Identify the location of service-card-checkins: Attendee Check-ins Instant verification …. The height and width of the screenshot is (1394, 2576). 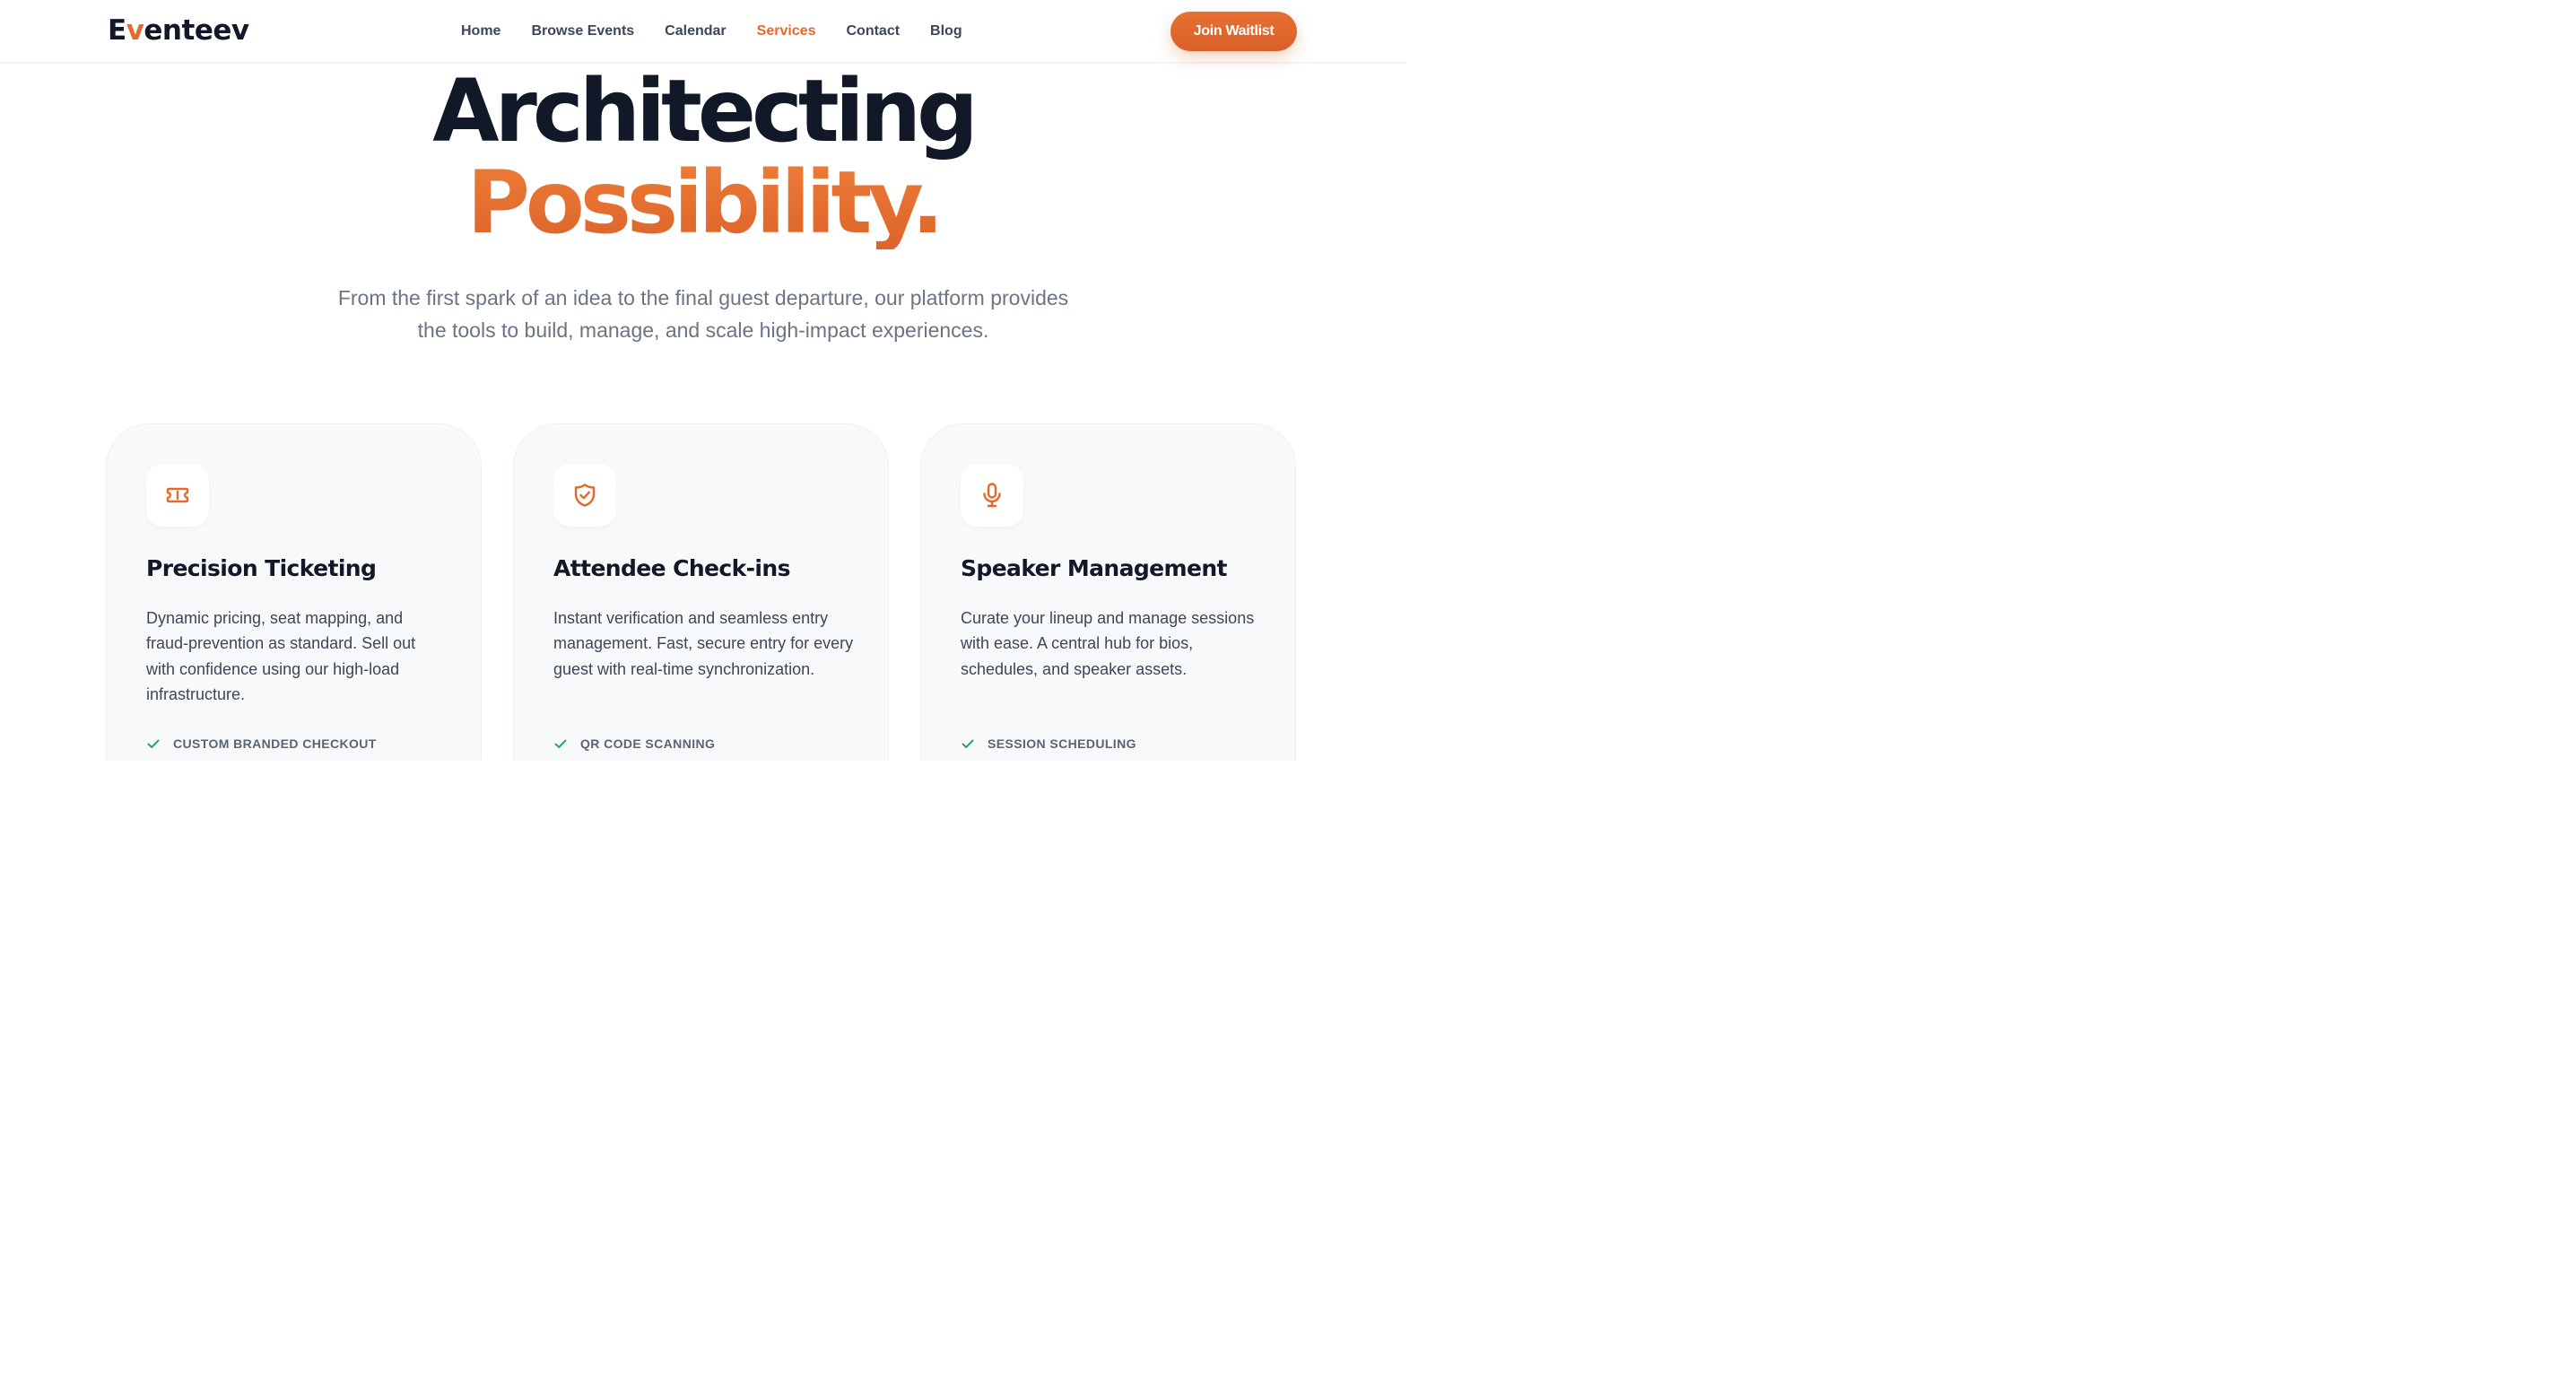
(701, 592).